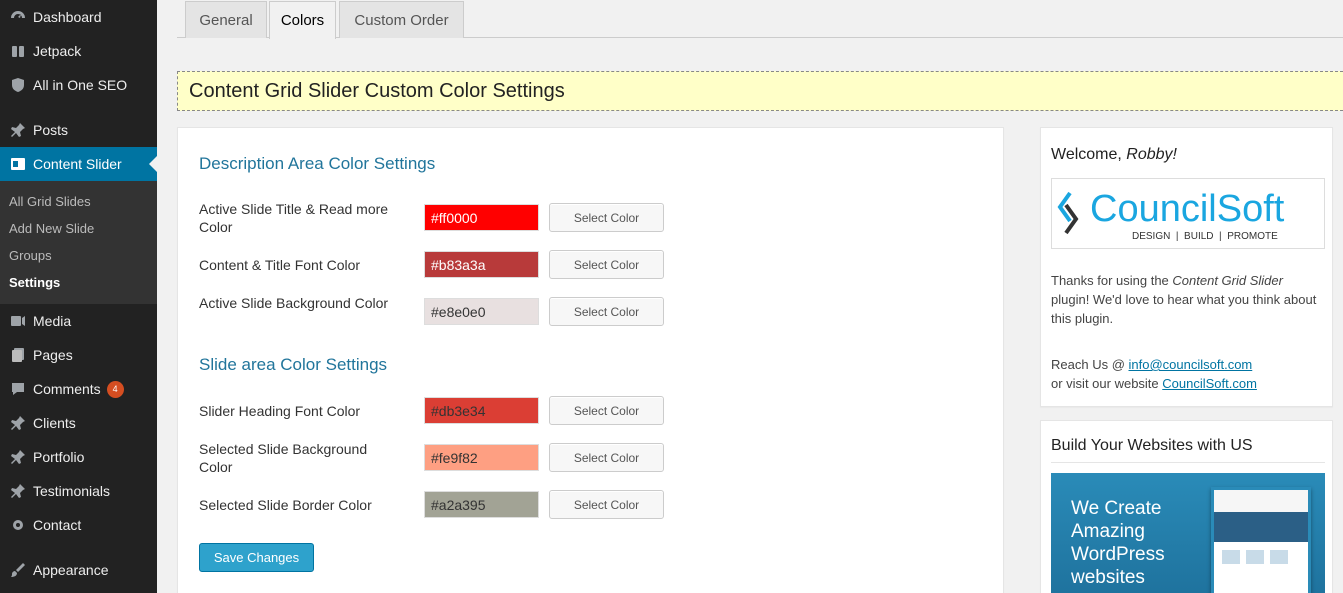 This screenshot has width=1343, height=593. What do you see at coordinates (78, 525) in the screenshot?
I see `menu-contact: Contact` at bounding box center [78, 525].